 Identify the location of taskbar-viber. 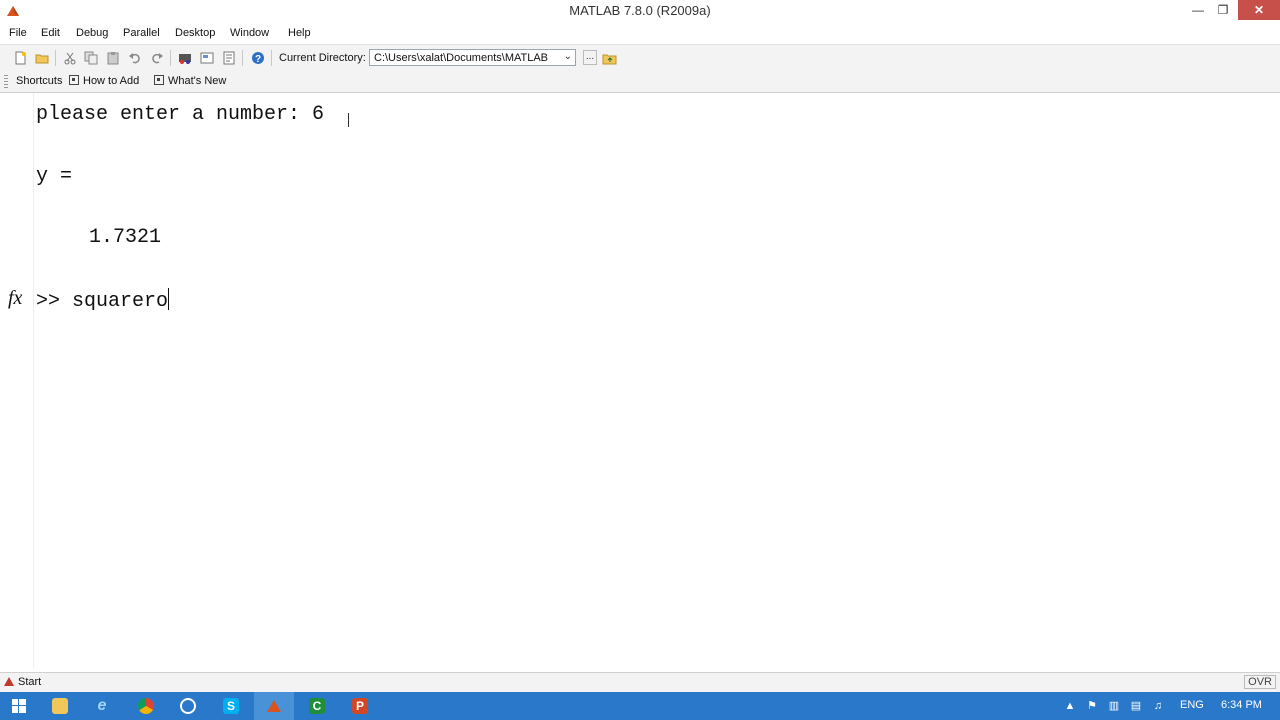
(188, 706).